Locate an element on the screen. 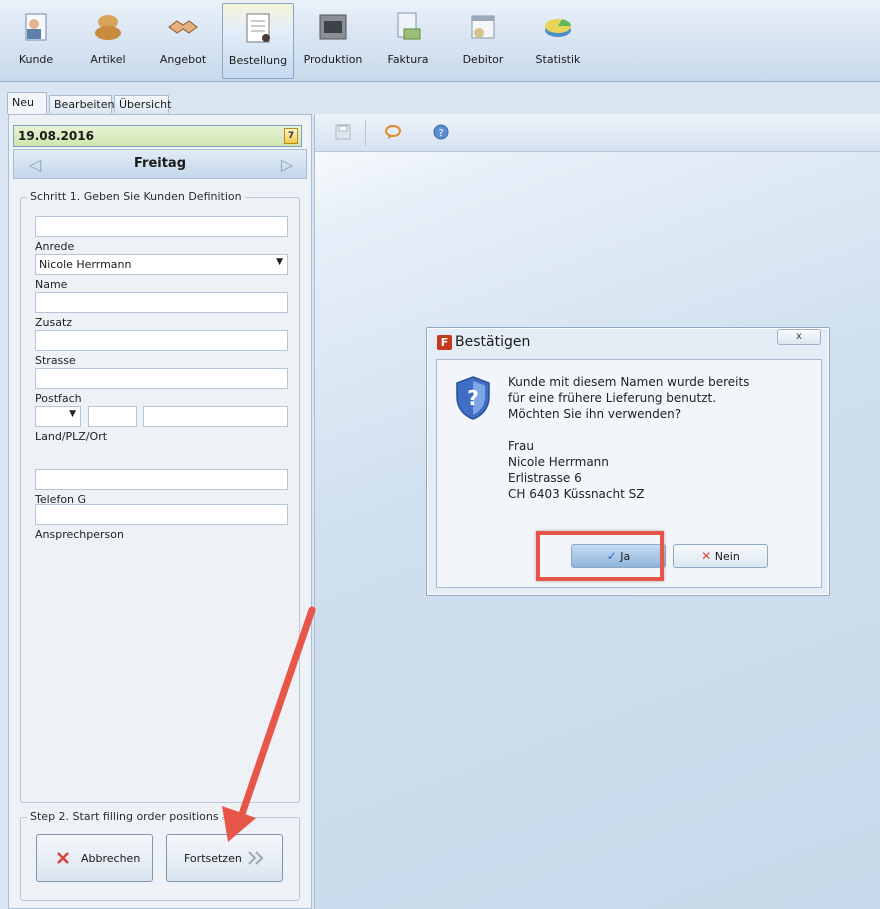 This screenshot has height=909, width=880. name-select: Nicole Herrmann ▼ is located at coordinates (161, 264).